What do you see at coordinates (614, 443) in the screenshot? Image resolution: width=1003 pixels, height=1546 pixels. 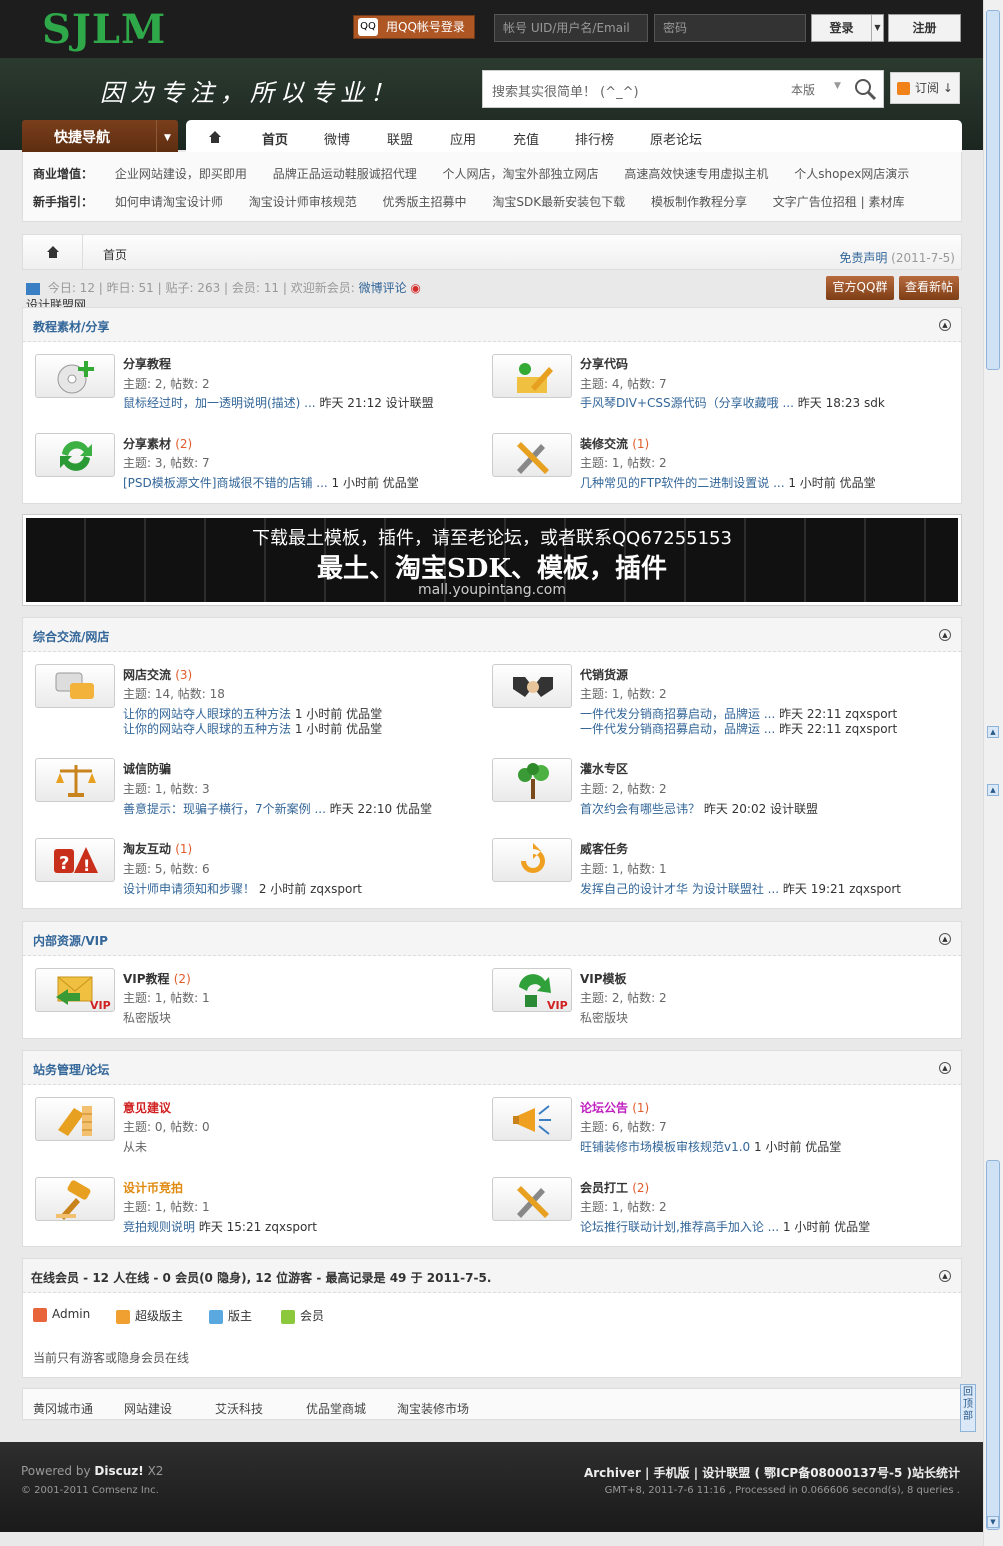 I see `forum-name: 装修交流 (1)` at bounding box center [614, 443].